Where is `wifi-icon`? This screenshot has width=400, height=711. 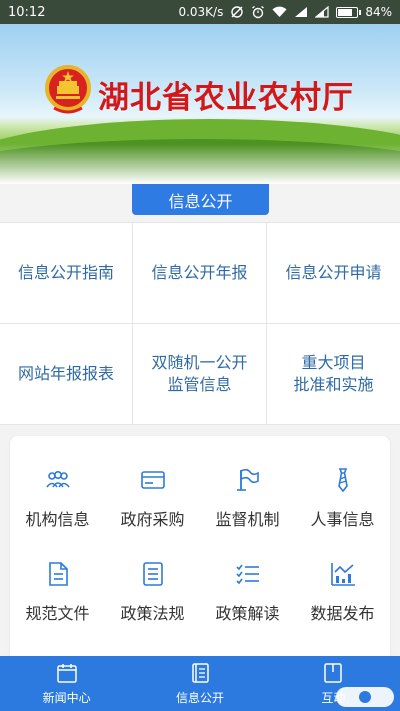
wifi-icon is located at coordinates (279, 12).